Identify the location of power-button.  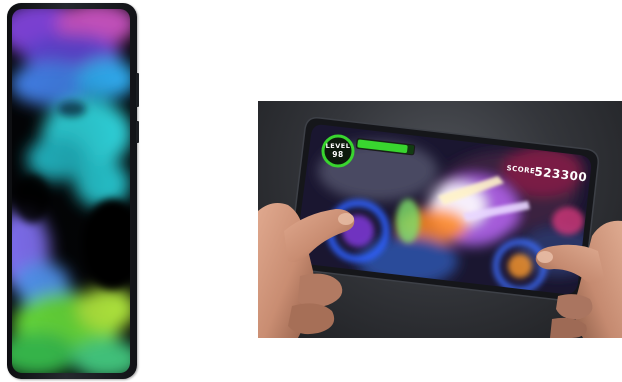
(137, 132).